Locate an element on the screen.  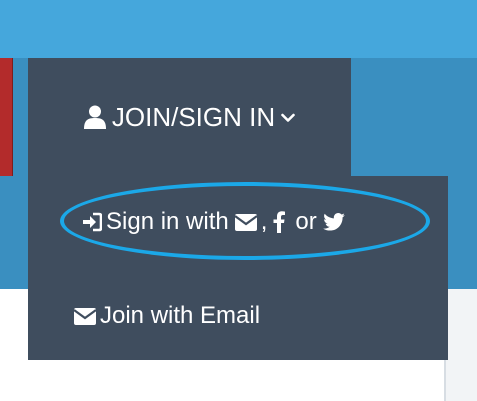
twitter-icon is located at coordinates (333, 222).